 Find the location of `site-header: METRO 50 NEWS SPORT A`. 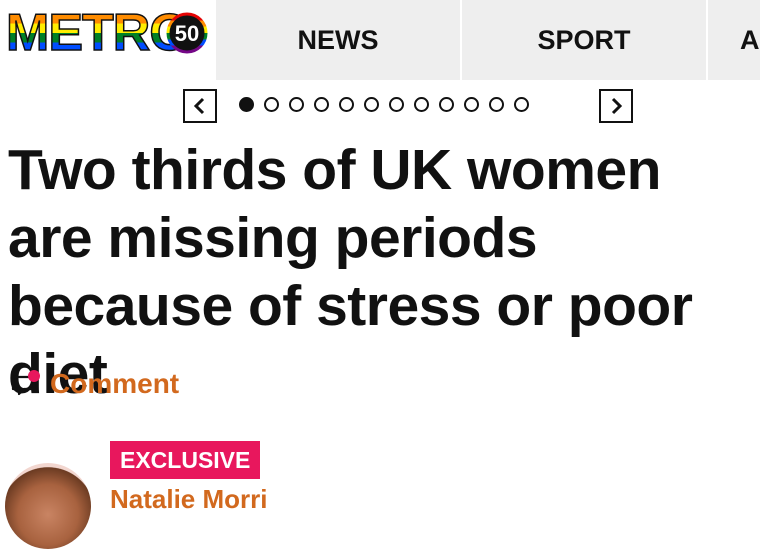

site-header: METRO 50 NEWS SPORT A is located at coordinates (380, 40).